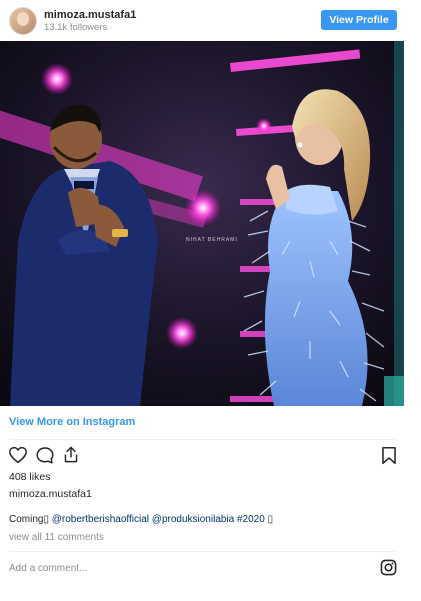 This screenshot has width=421, height=601. Describe the element at coordinates (45, 455) in the screenshot. I see `comment-icon` at that location.